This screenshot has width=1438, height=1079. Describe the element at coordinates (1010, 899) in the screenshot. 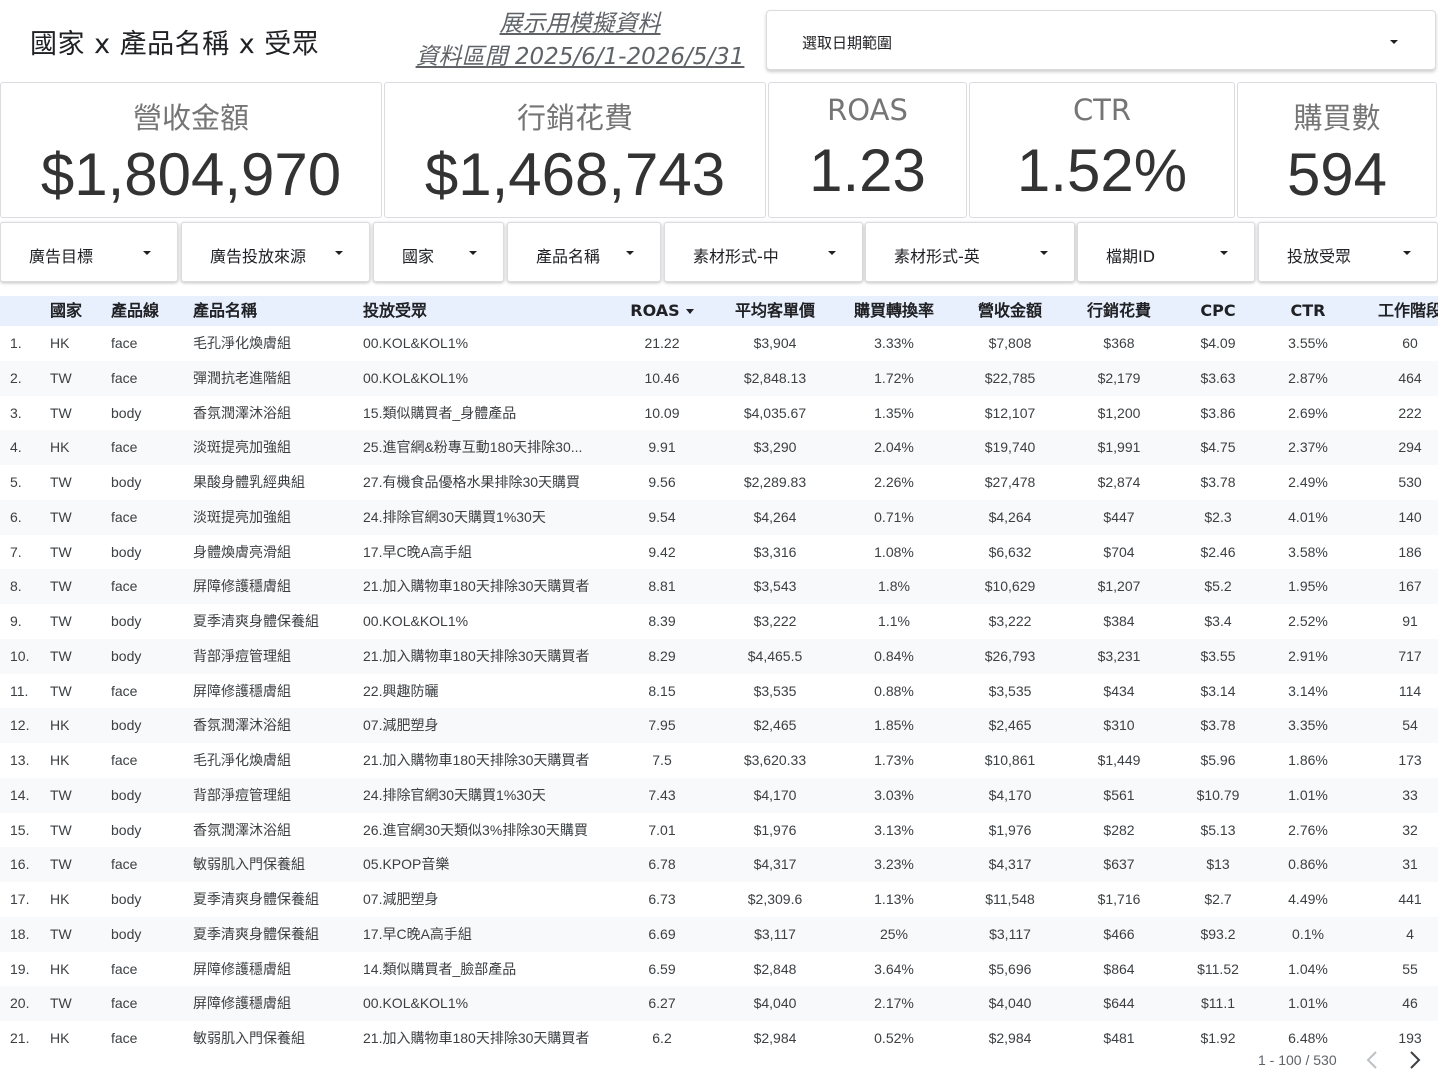

I see `cell-revenue: $11,548` at that location.